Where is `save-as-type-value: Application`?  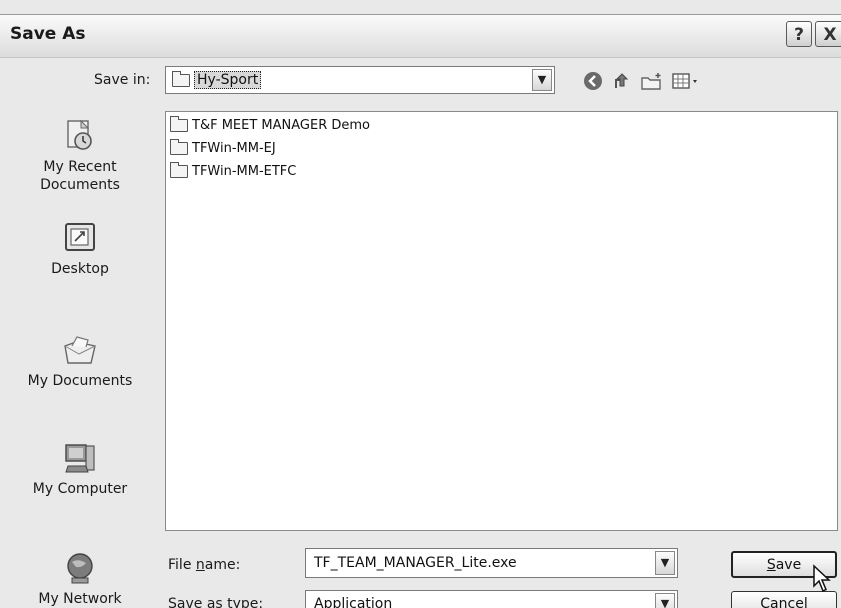 save-as-type-value: Application is located at coordinates (353, 602).